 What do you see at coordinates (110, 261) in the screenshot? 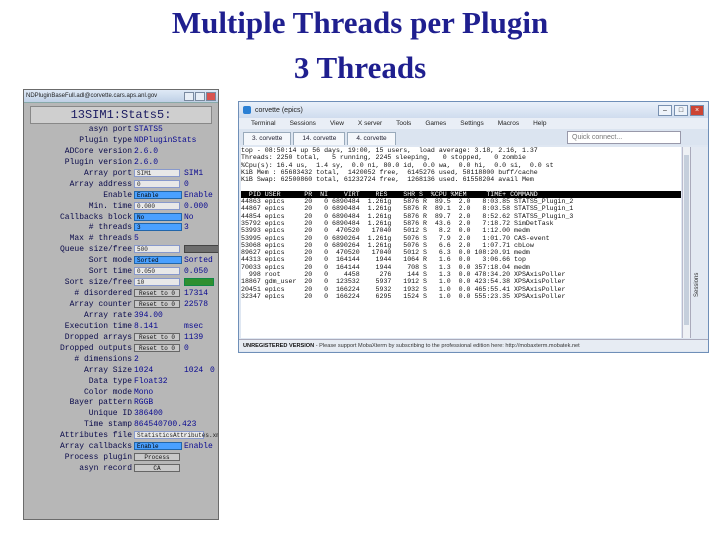
I see `row-label: Sort mode` at bounding box center [110, 261].